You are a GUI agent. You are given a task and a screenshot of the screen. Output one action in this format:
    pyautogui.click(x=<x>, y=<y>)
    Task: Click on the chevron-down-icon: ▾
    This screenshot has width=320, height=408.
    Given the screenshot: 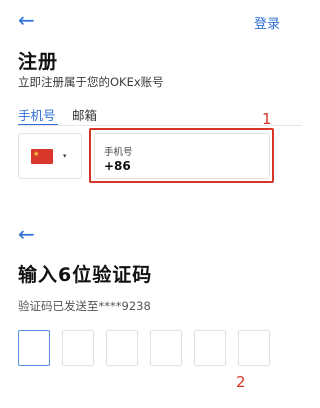 What is the action you would take?
    pyautogui.click(x=65, y=156)
    